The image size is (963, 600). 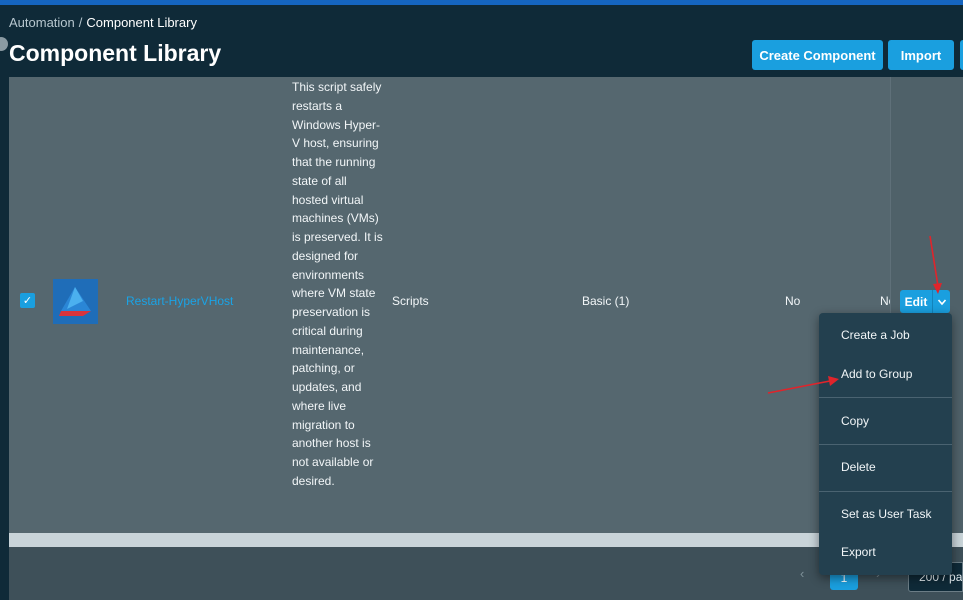 What do you see at coordinates (885, 301) in the screenshot?
I see `component-flag-2: No` at bounding box center [885, 301].